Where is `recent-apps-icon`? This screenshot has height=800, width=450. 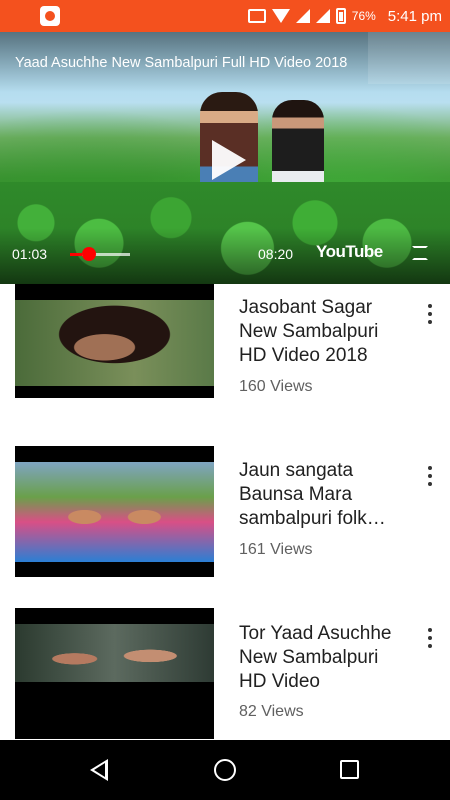
recent-apps-icon is located at coordinates (349, 769).